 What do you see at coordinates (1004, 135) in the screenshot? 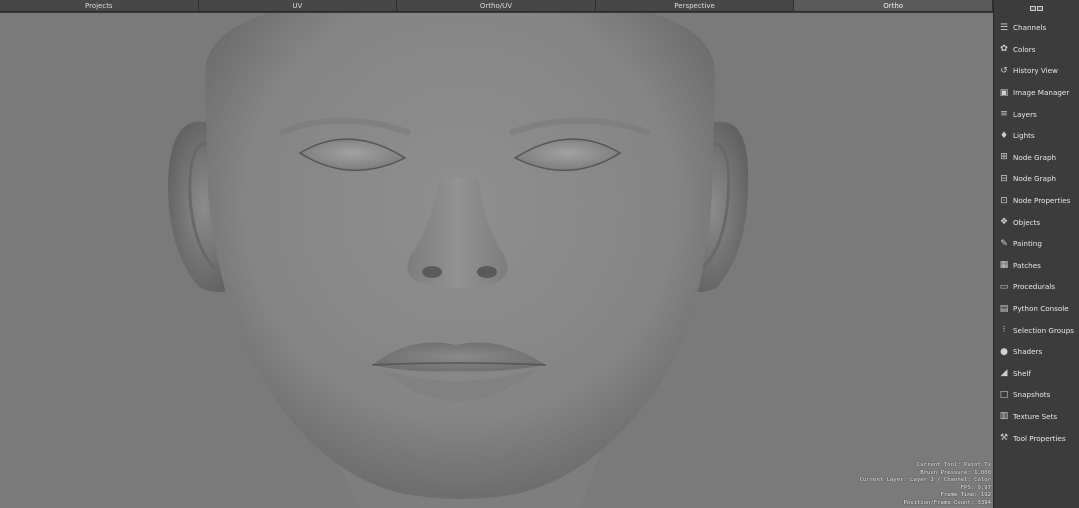
I see `lightbulb-icon: ♦` at bounding box center [1004, 135].